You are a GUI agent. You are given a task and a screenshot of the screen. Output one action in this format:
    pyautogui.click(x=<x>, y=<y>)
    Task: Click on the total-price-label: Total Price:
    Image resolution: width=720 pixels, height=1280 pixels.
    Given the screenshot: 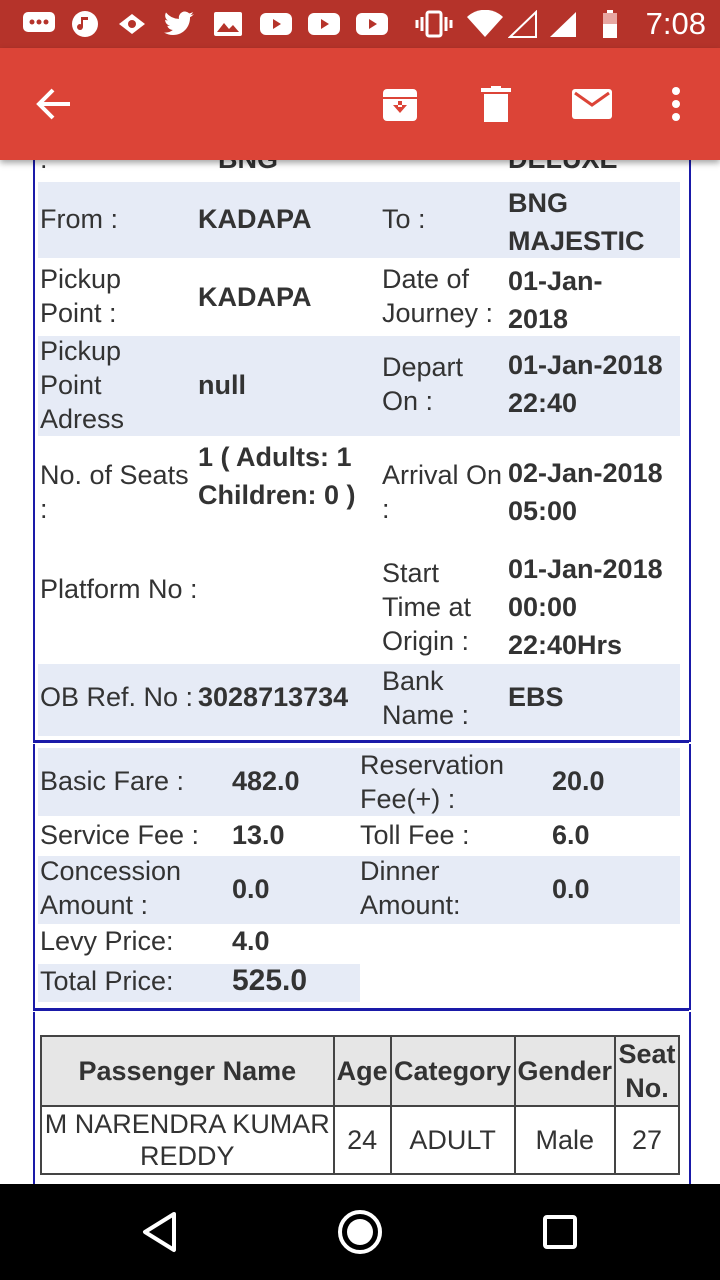 What is the action you would take?
    pyautogui.click(x=107, y=981)
    